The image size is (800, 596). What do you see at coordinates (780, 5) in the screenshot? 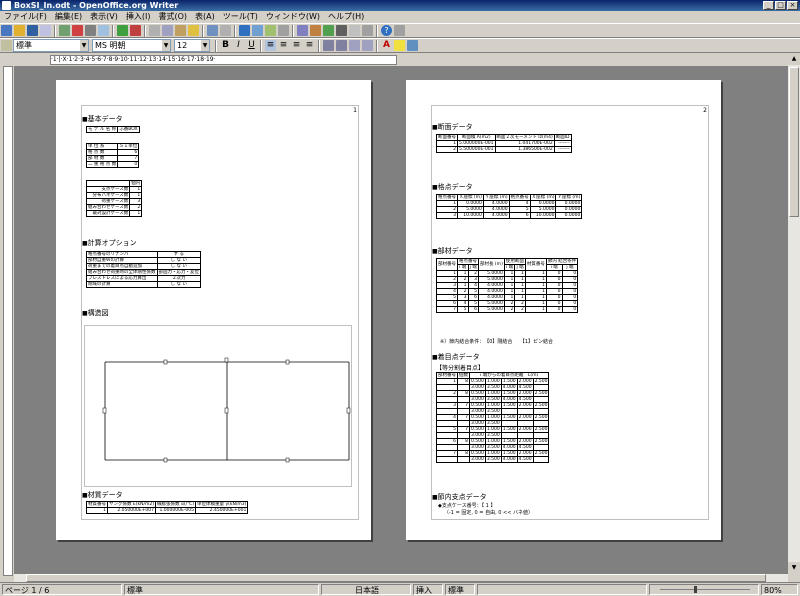
I see `maximize-button: □` at bounding box center [780, 5].